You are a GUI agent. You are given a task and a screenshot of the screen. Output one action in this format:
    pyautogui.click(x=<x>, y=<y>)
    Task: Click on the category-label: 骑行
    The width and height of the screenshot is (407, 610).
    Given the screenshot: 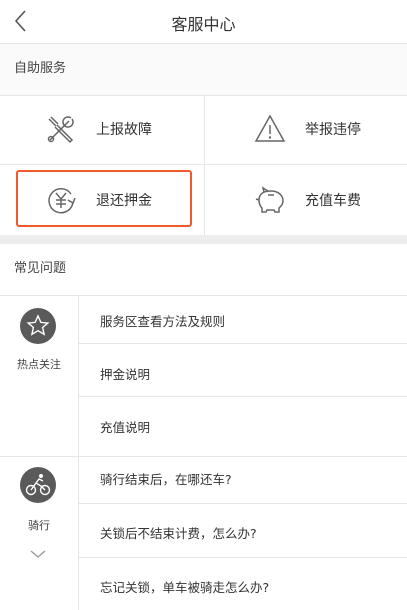 What is the action you would take?
    pyautogui.click(x=39, y=525)
    